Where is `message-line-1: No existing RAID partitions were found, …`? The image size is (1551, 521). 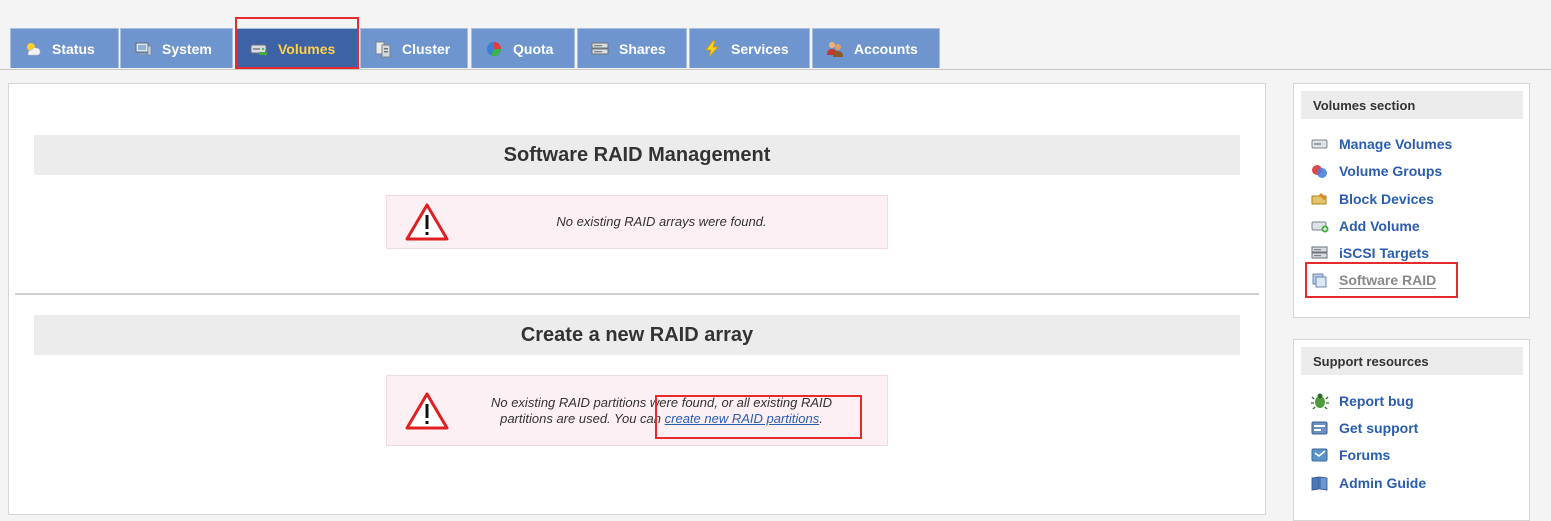 message-line-1: No existing RAID partitions were found, … is located at coordinates (661, 402).